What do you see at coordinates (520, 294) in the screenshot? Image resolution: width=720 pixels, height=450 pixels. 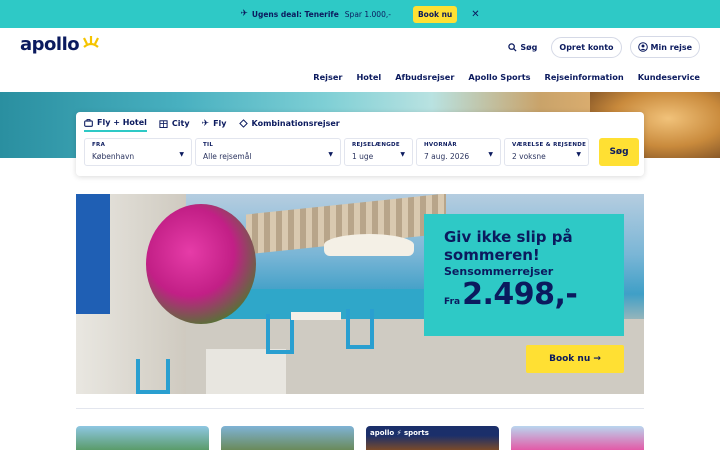 I see `price-amount: 2.498,-` at bounding box center [520, 294].